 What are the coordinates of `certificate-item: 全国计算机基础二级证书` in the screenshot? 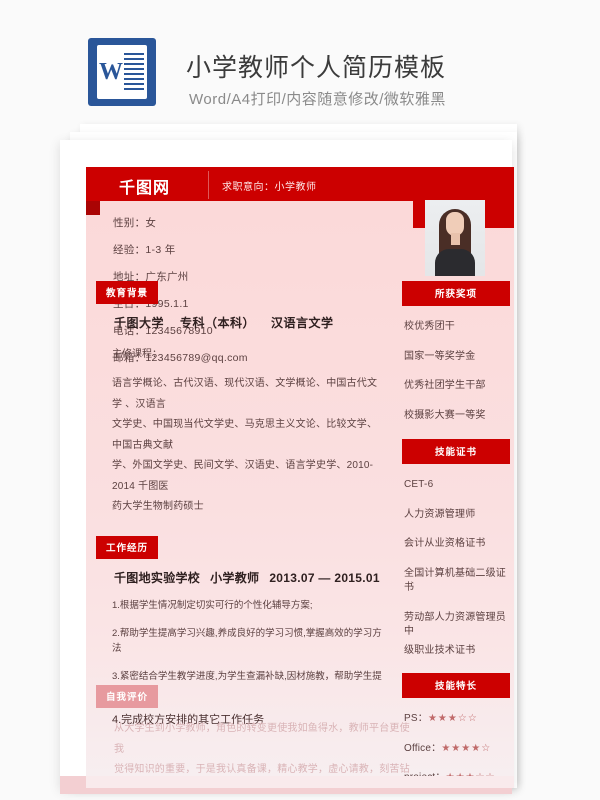 It's located at (455, 580).